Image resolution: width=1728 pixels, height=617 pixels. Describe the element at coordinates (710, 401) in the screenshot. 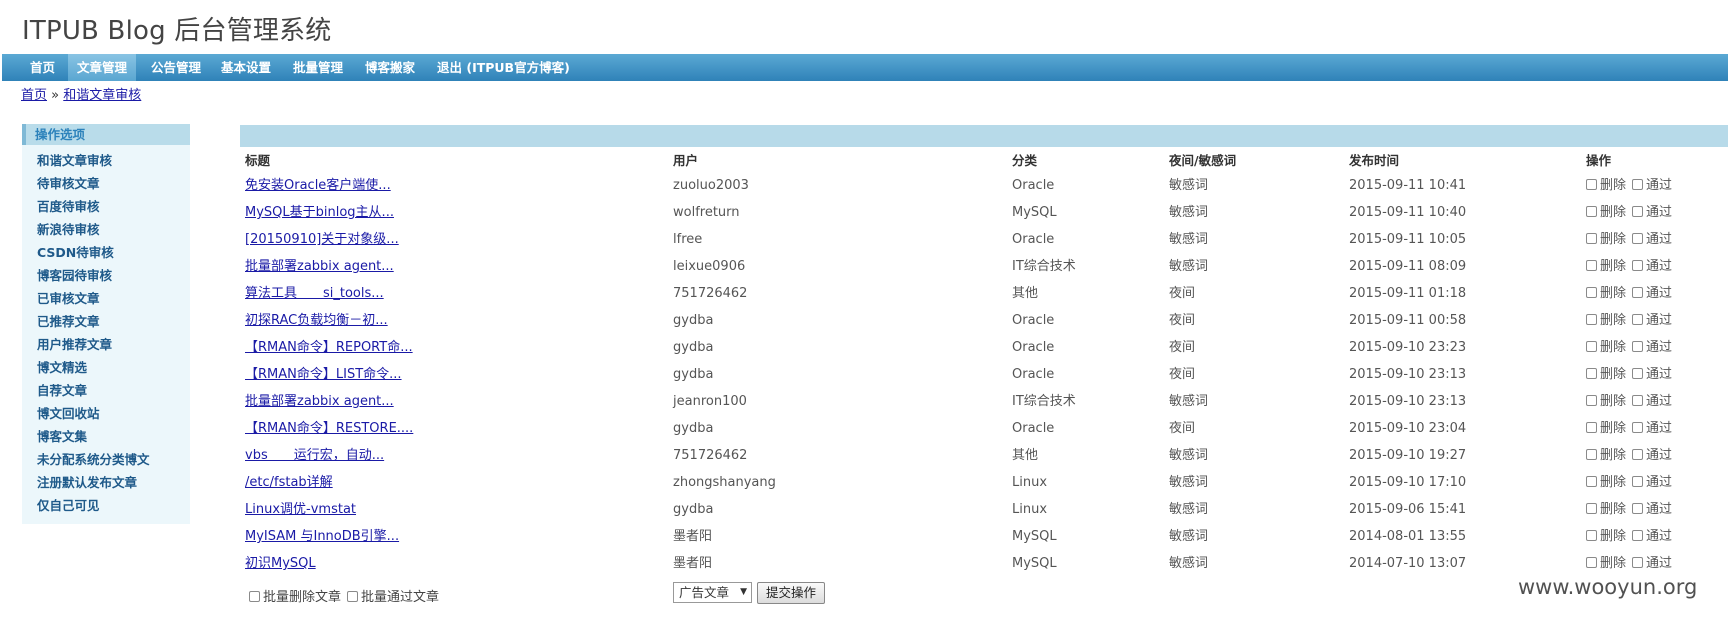

I see `article-user: jeanron100` at that location.